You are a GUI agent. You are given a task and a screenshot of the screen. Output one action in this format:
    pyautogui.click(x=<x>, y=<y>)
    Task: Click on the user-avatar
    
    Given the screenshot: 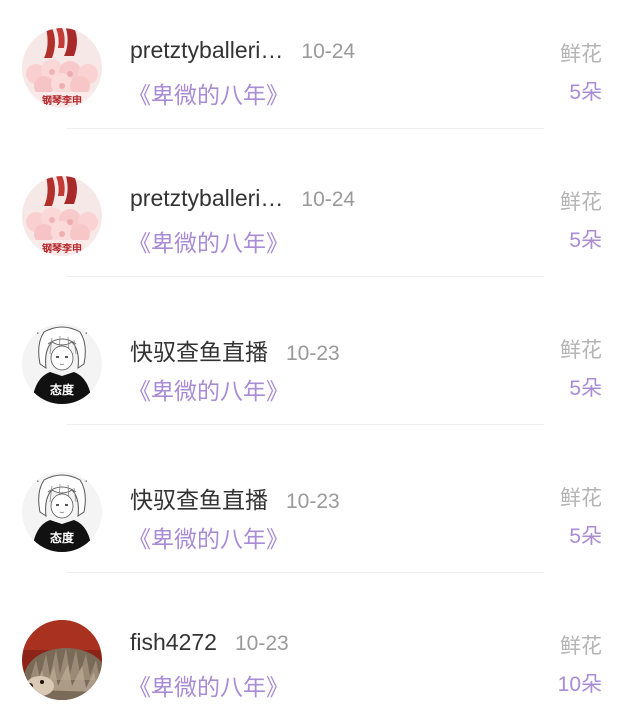 What is the action you would take?
    pyautogui.click(x=62, y=660)
    